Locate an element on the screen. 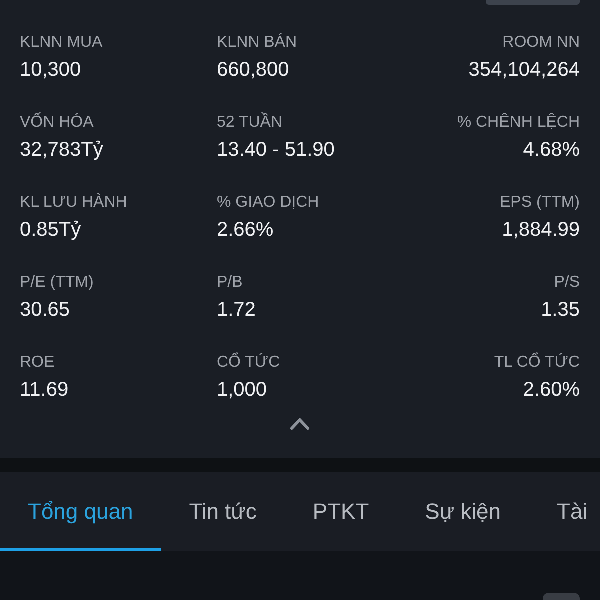  stat-value: 2.60% is located at coordinates (551, 390).